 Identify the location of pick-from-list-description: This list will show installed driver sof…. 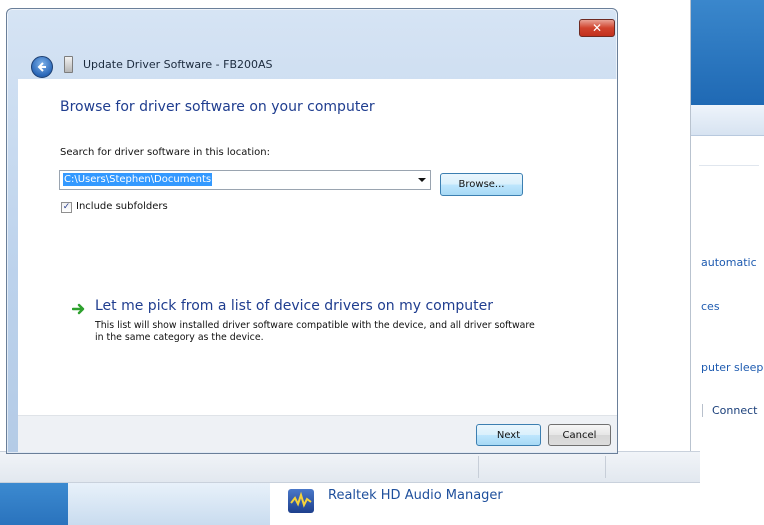
(315, 331).